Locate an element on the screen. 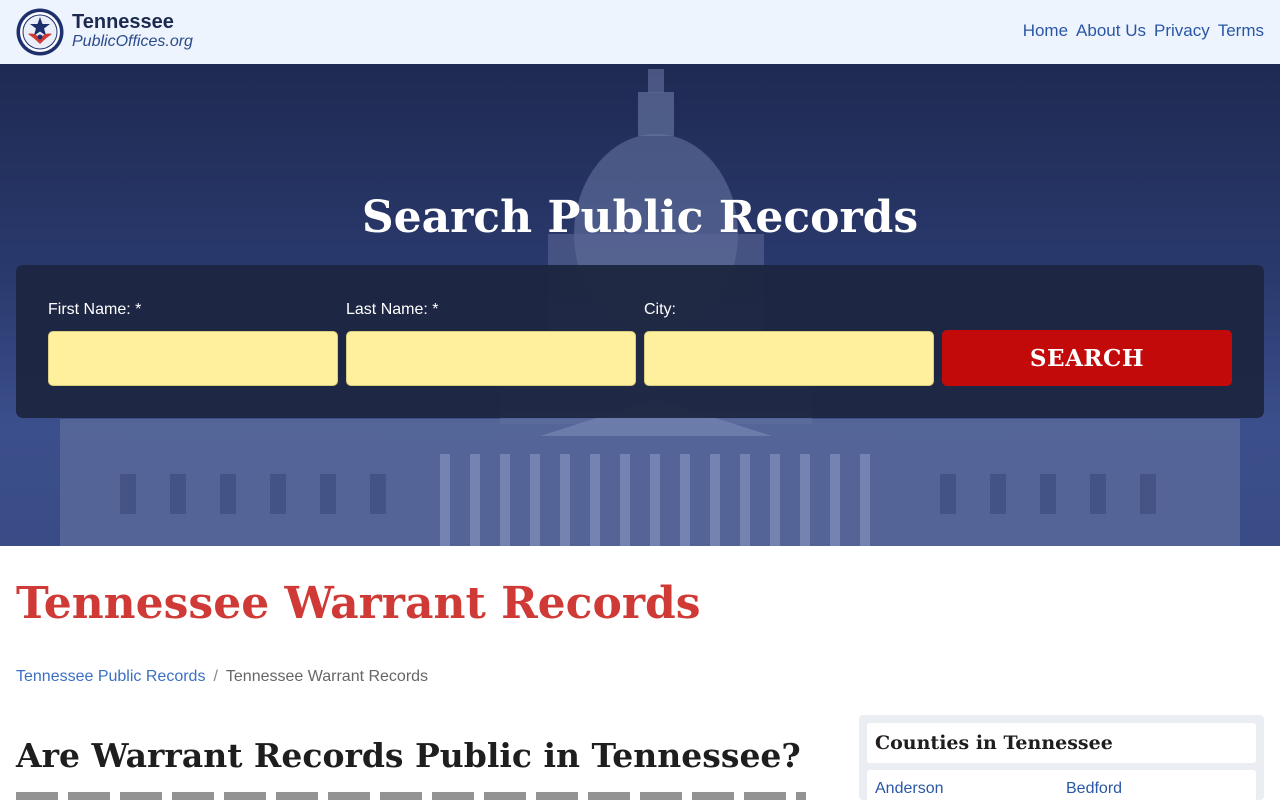  county-list: Anderson Bedford is located at coordinates (1061, 785).